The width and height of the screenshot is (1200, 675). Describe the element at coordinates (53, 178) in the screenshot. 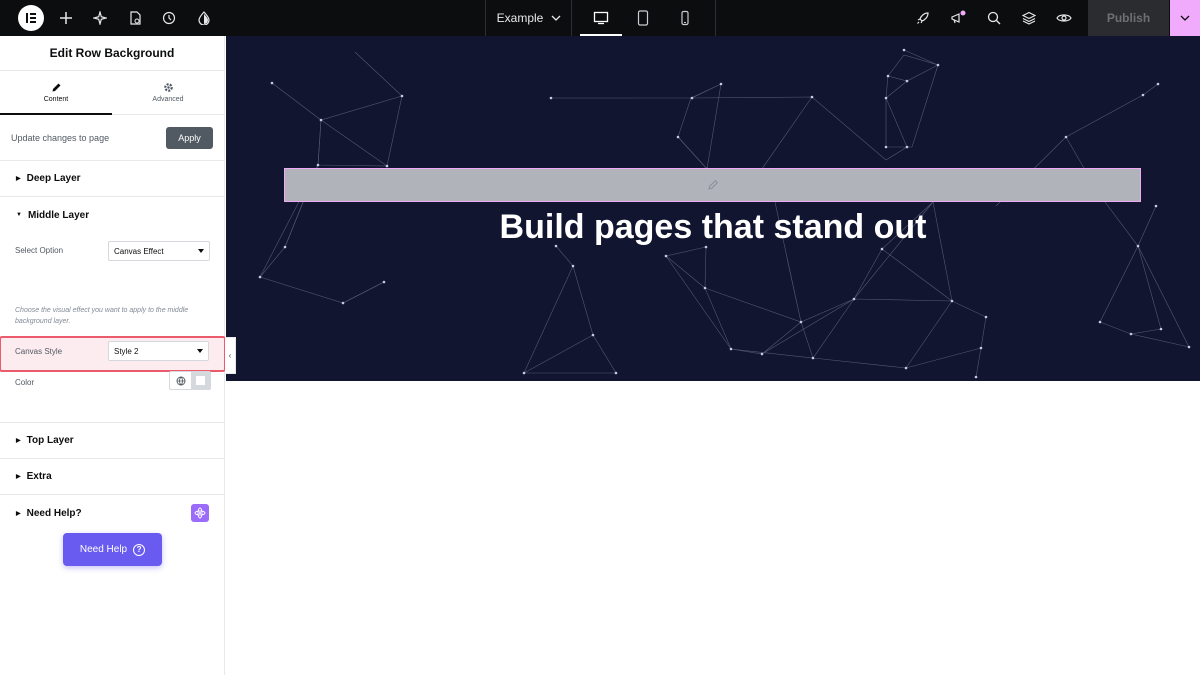

I see `section-deep-layer-title: Deep Layer` at that location.